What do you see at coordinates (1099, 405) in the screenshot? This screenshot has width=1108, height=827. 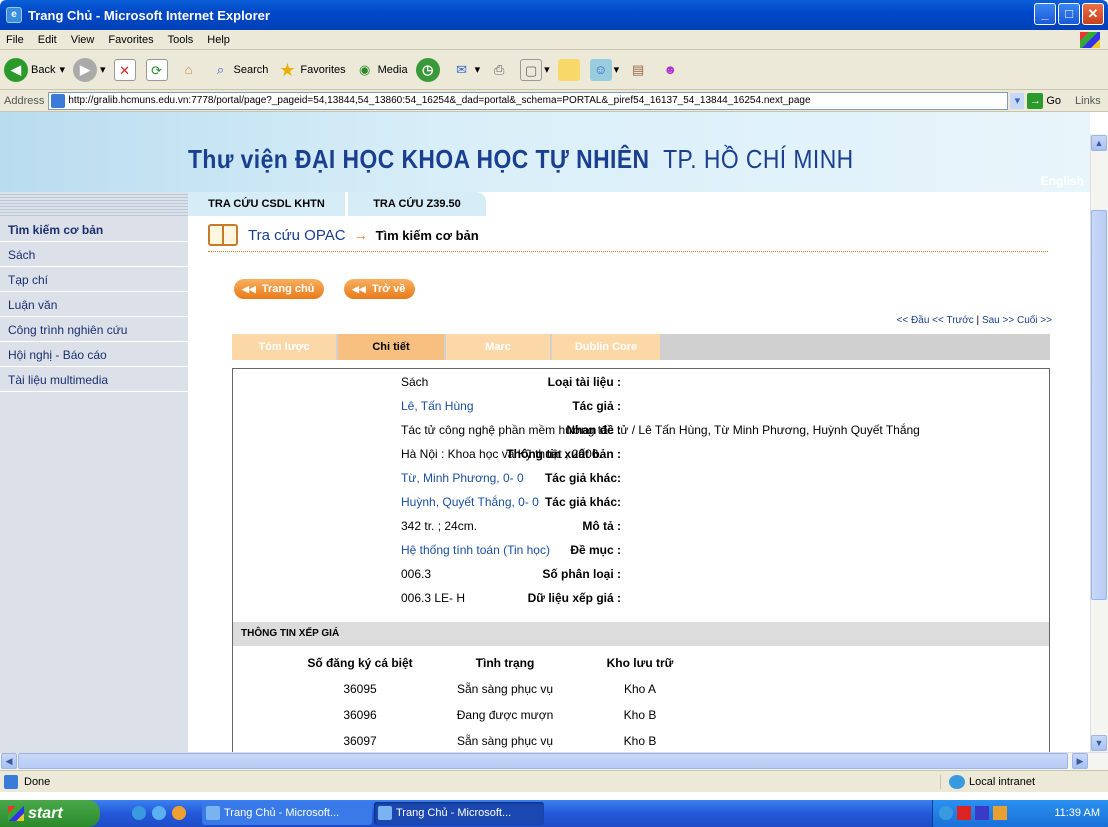 I see `vertical-scroll-thumb` at bounding box center [1099, 405].